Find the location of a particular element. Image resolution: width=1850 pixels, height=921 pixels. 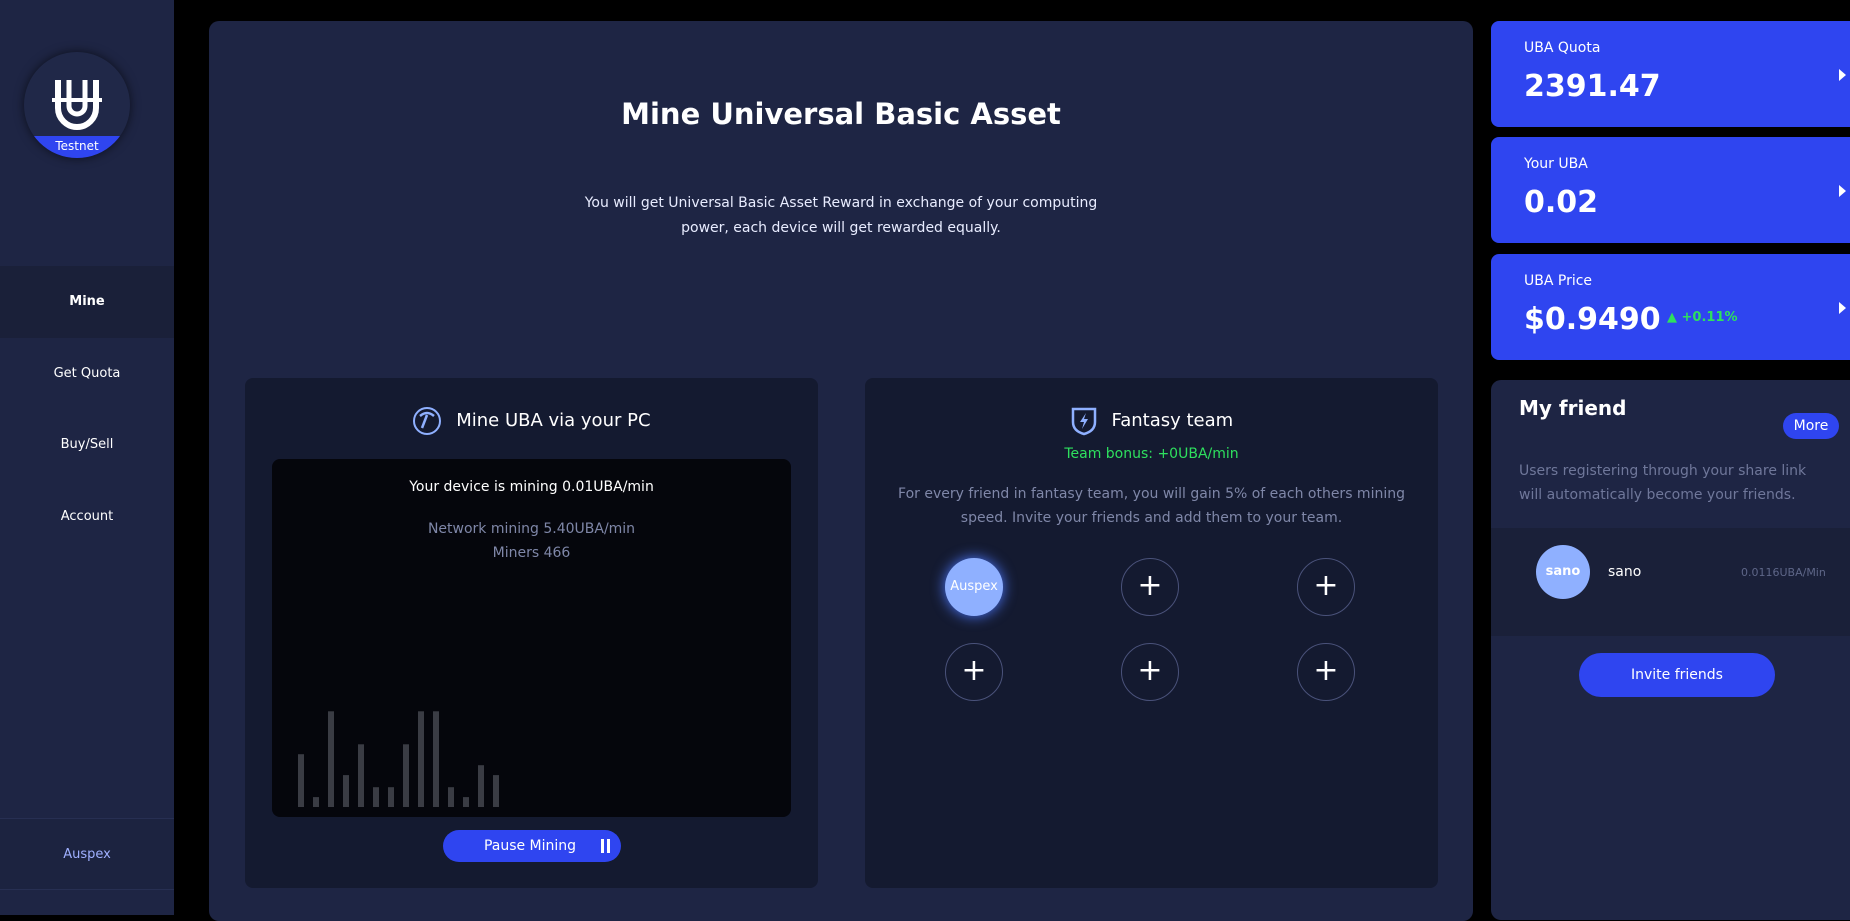

shield-bolt-icon is located at coordinates (1084, 421).